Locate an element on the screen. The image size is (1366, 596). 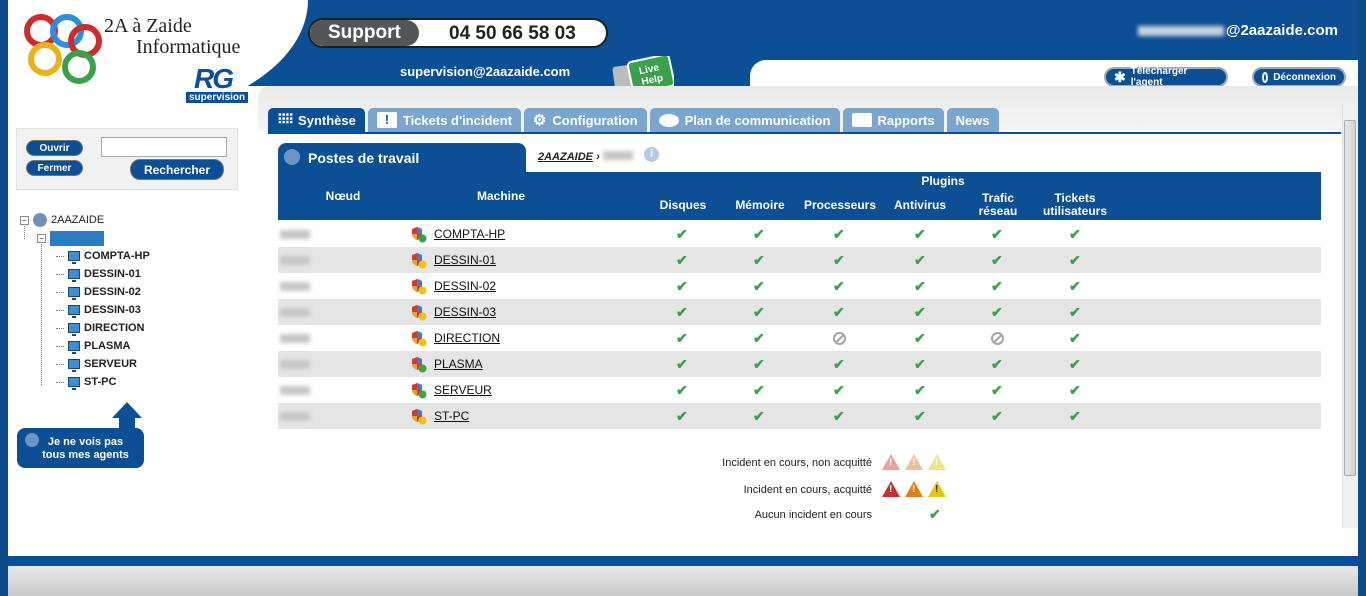
tab-synthese: ⠿⠿ Synthèse is located at coordinates (316, 120).